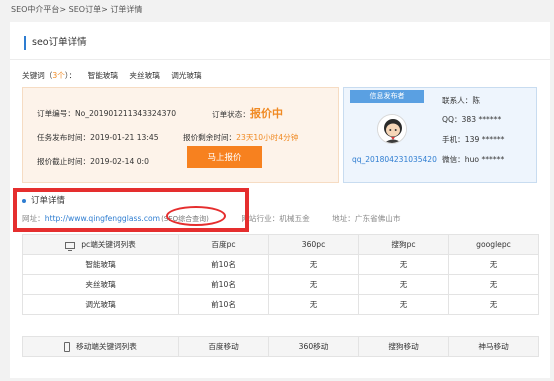 The height and width of the screenshot is (381, 554). I want to click on mobile-keyword-table: 移动端关键词列表 百度移动 360移动 搜狗移动 神马移动, so click(280, 346).